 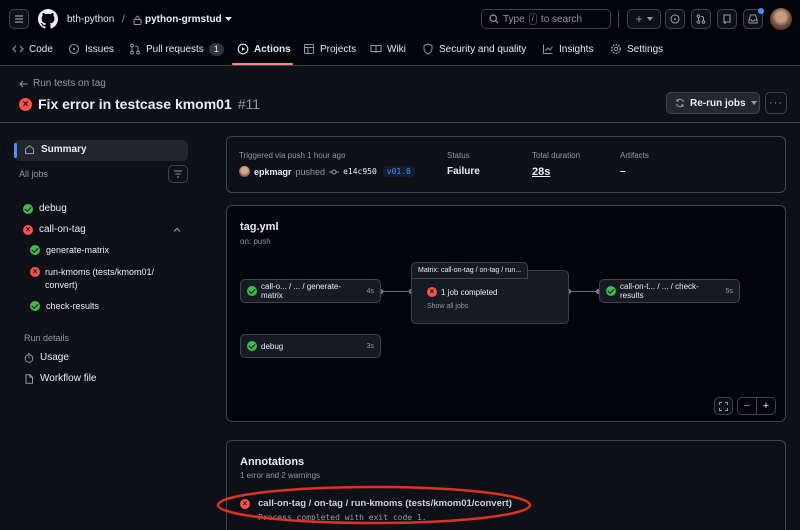 I want to click on workflow-file-label: Workflow file, so click(x=68, y=378).